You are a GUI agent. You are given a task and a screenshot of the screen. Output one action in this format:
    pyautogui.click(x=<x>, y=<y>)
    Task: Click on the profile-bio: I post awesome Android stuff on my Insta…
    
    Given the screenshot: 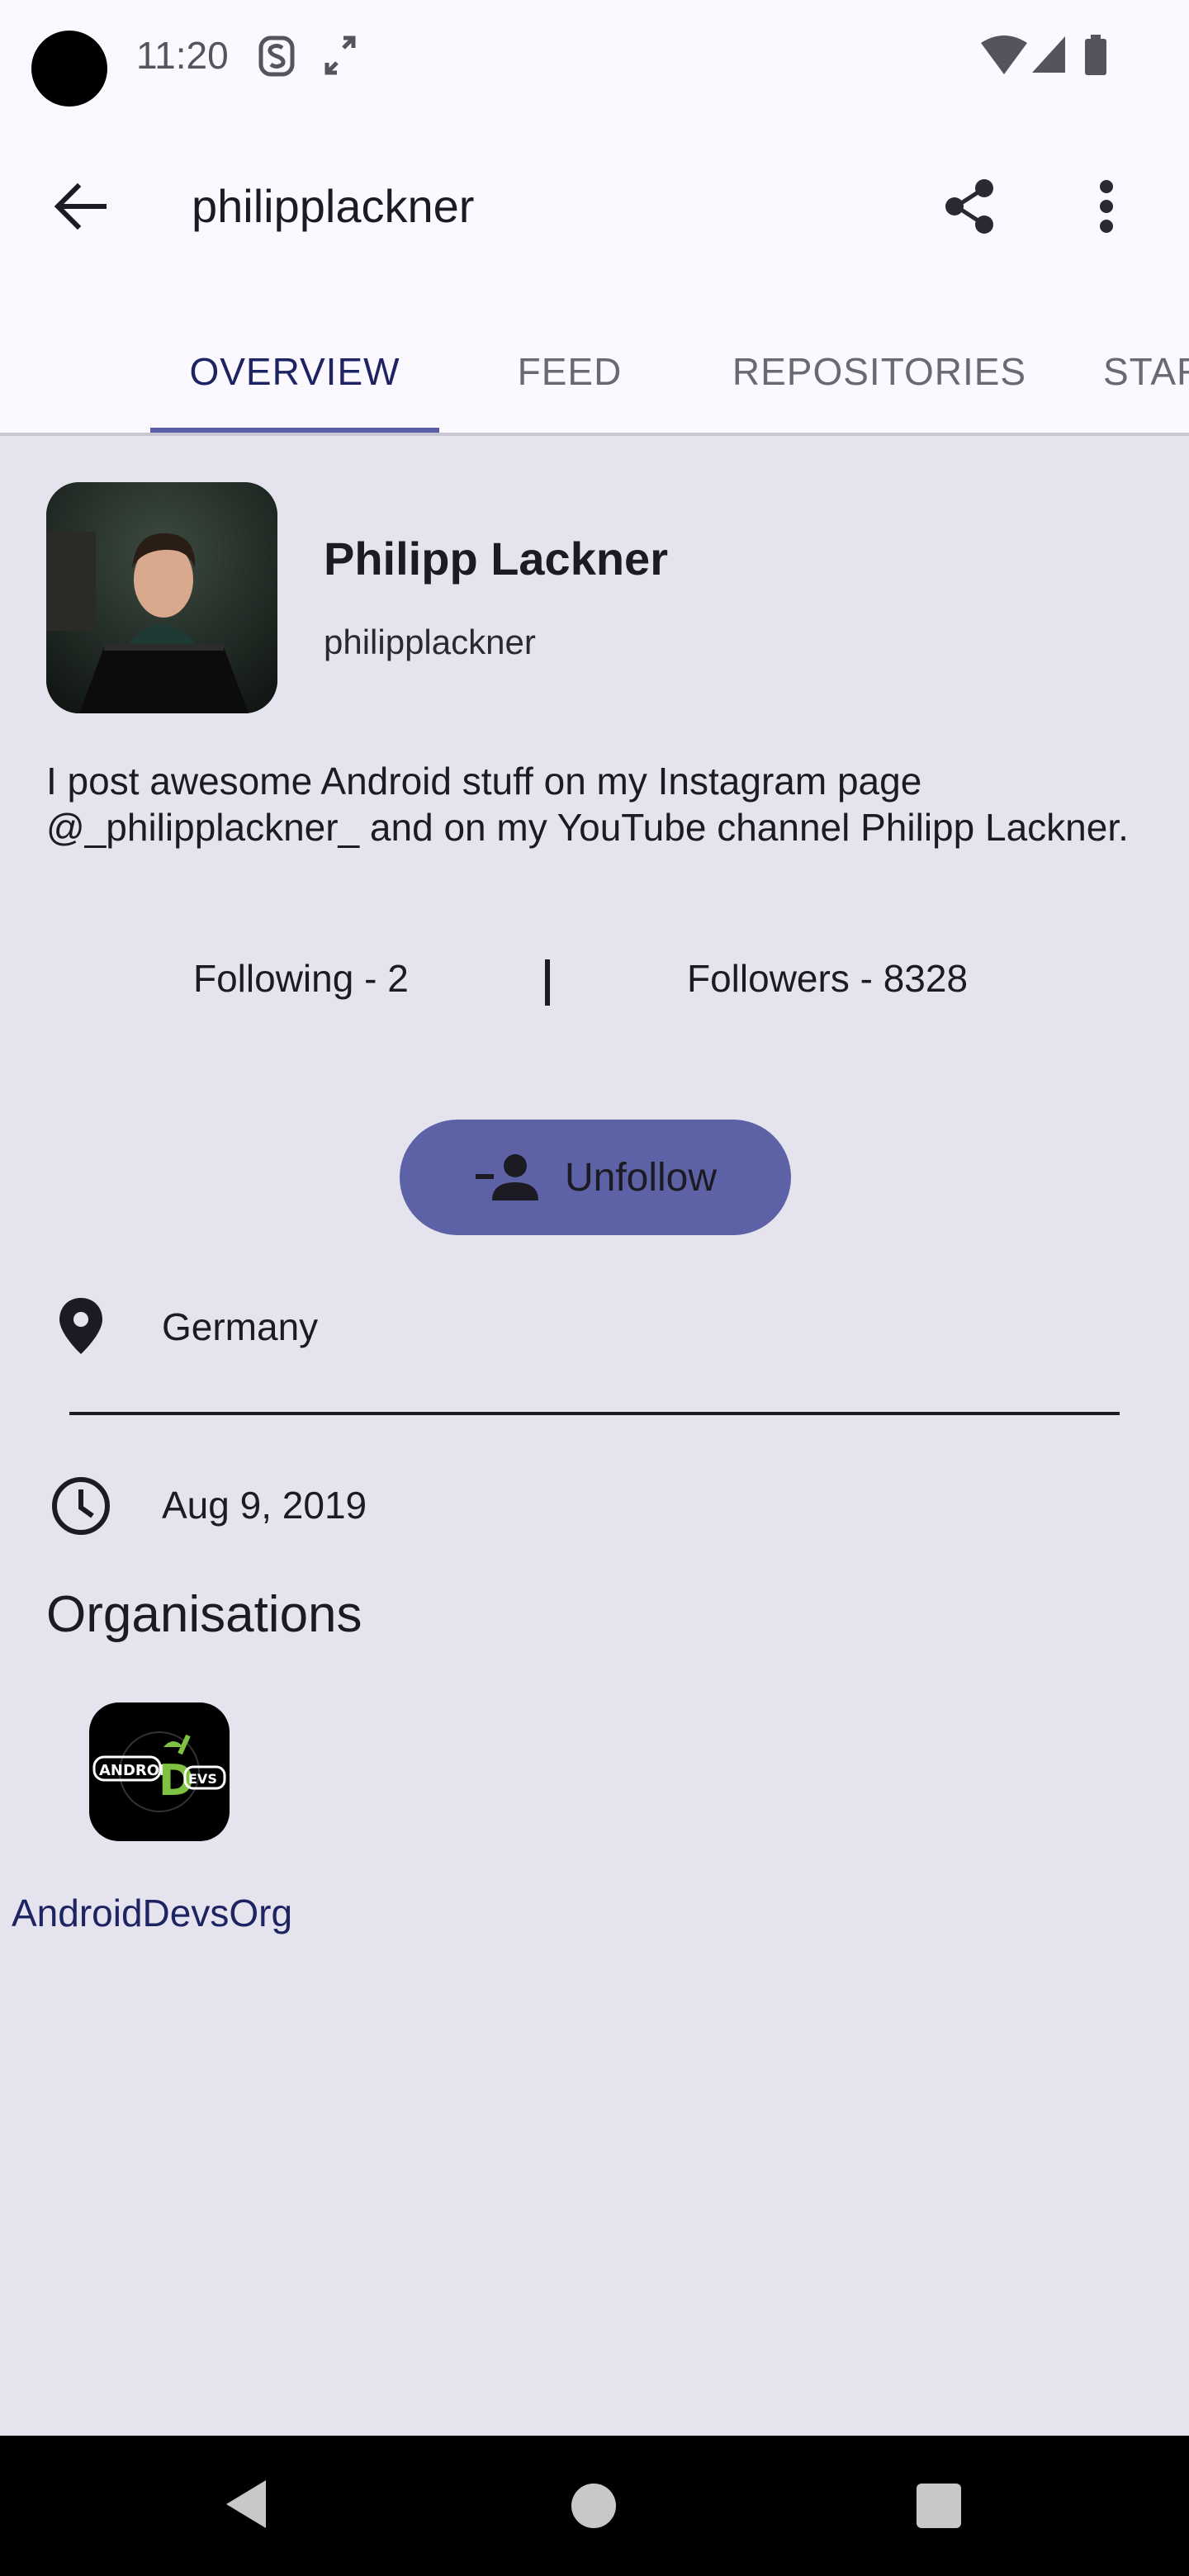 What is the action you would take?
    pyautogui.click(x=587, y=804)
    